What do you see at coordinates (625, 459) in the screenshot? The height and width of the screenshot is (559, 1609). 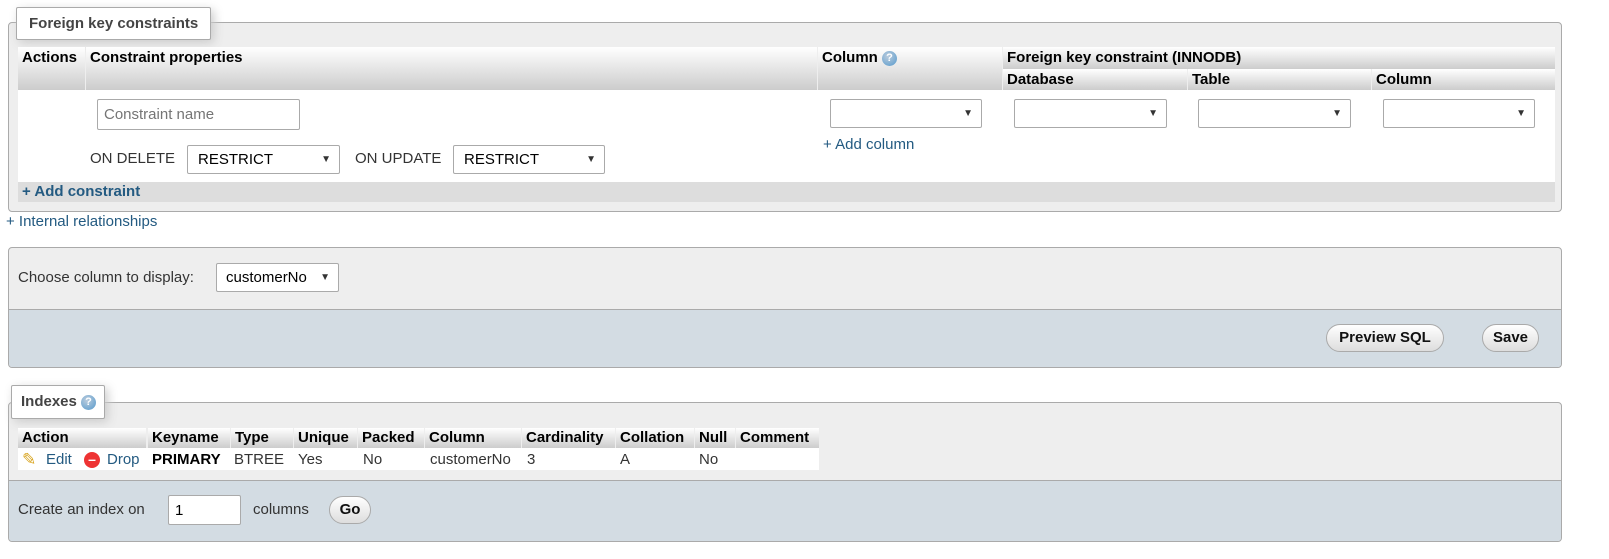 I see `cell-collation: A` at bounding box center [625, 459].